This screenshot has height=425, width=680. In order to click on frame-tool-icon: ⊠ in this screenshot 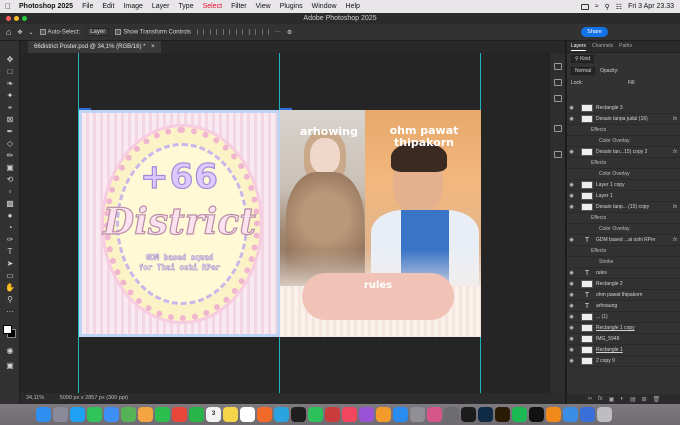, I will do `click(10, 120)`.